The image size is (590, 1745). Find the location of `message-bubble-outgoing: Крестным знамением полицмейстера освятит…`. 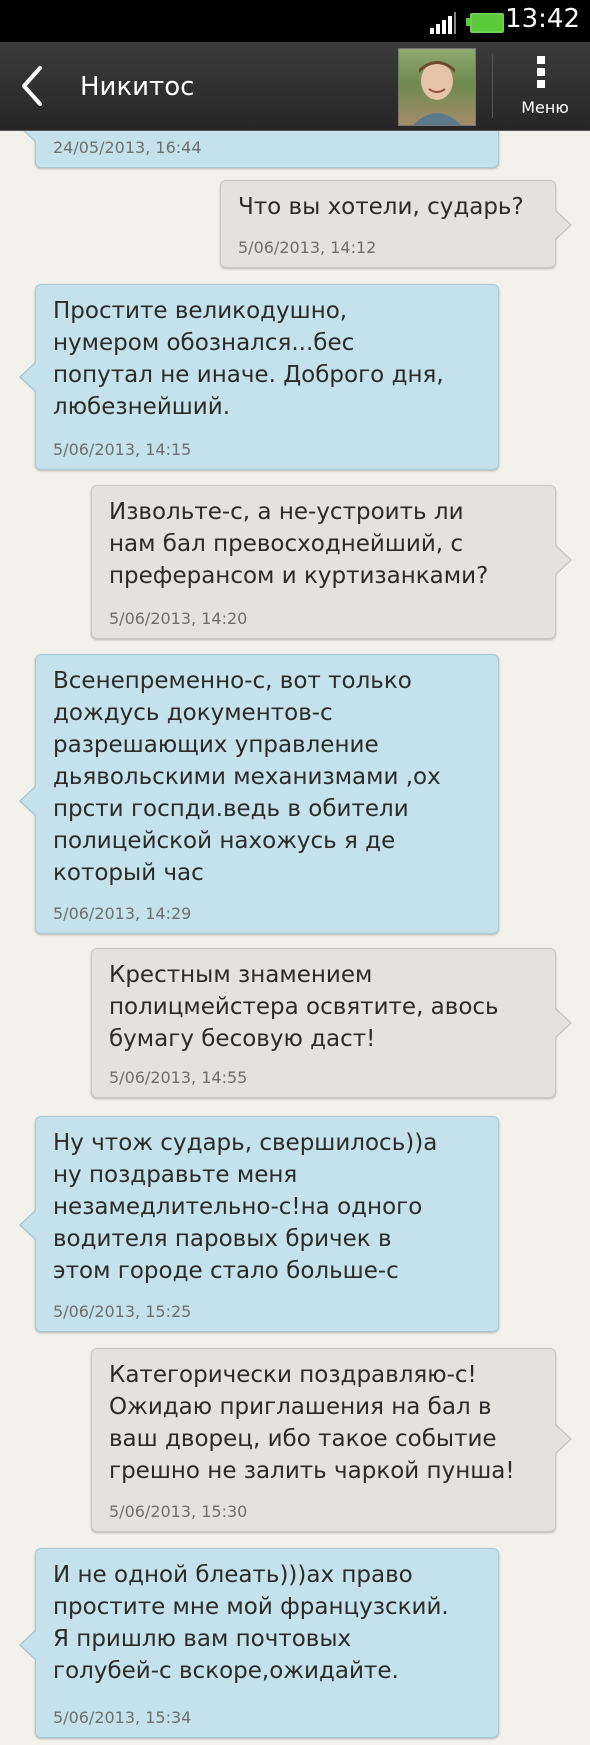

message-bubble-outgoing: Крестным знамением полицмейстера освятит… is located at coordinates (331, 1023).